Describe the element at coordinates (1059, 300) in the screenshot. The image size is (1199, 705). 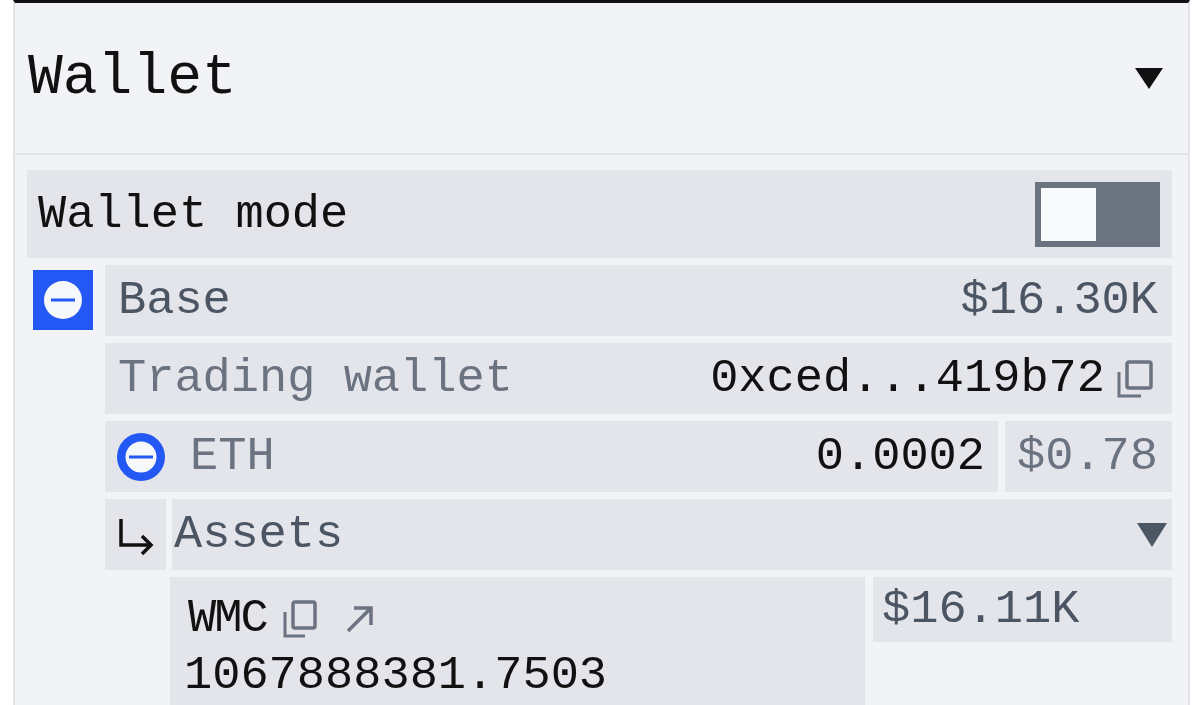
I see `network-balance: $16.30K` at that location.